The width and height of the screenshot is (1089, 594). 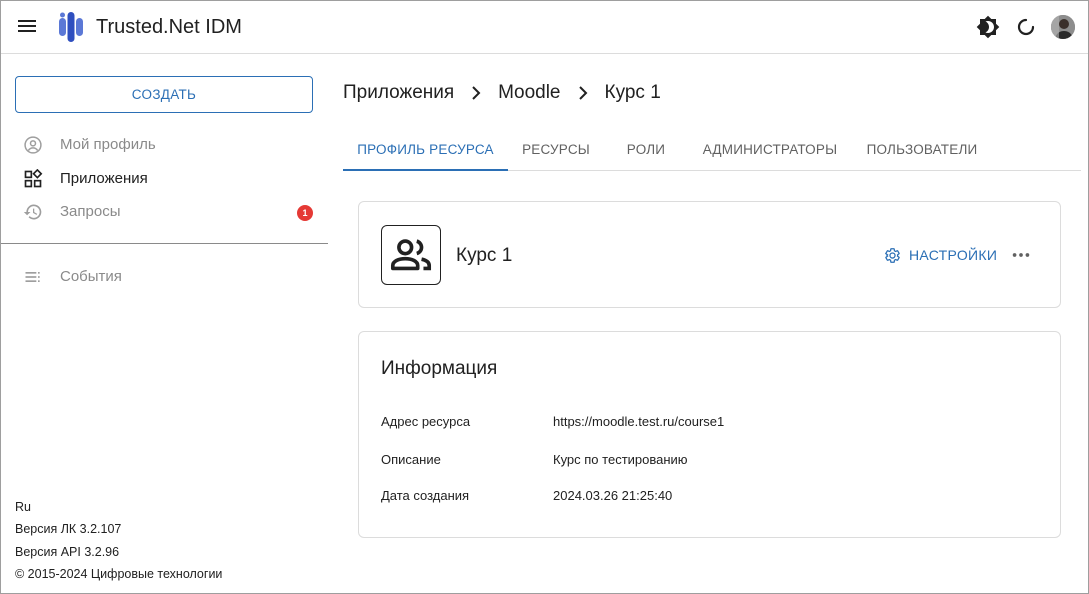 I want to click on group-icon, so click(x=411, y=255).